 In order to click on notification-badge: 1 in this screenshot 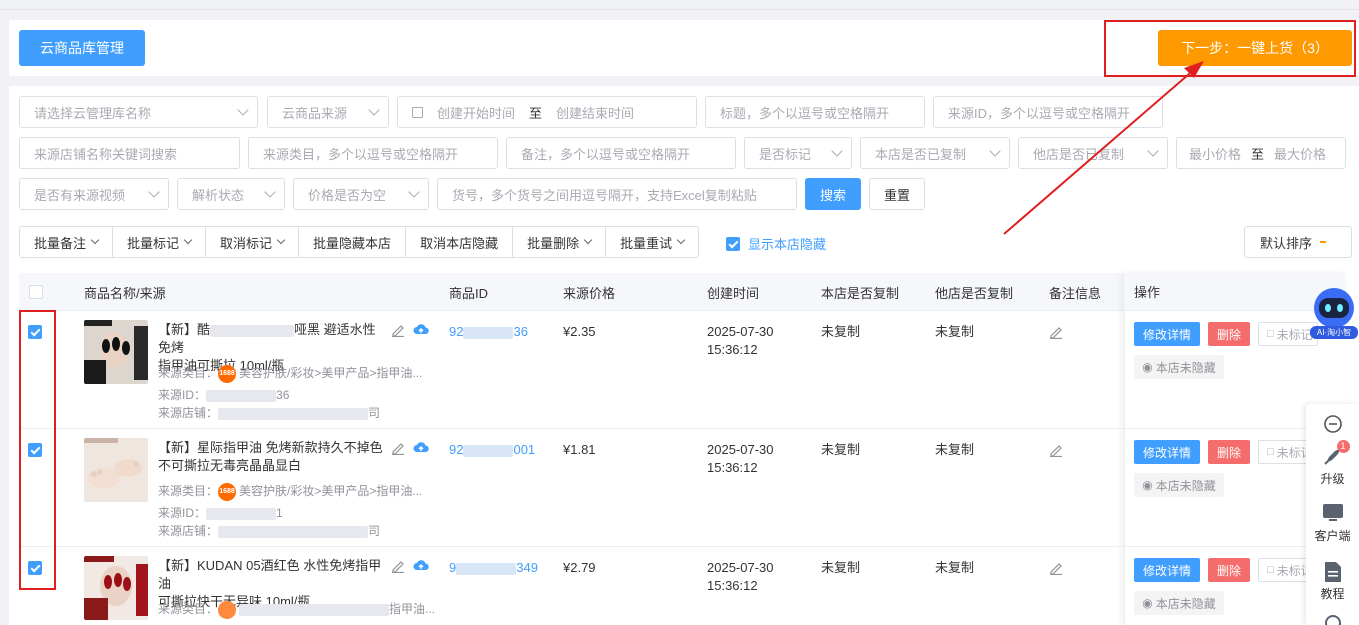, I will do `click(1343, 446)`.